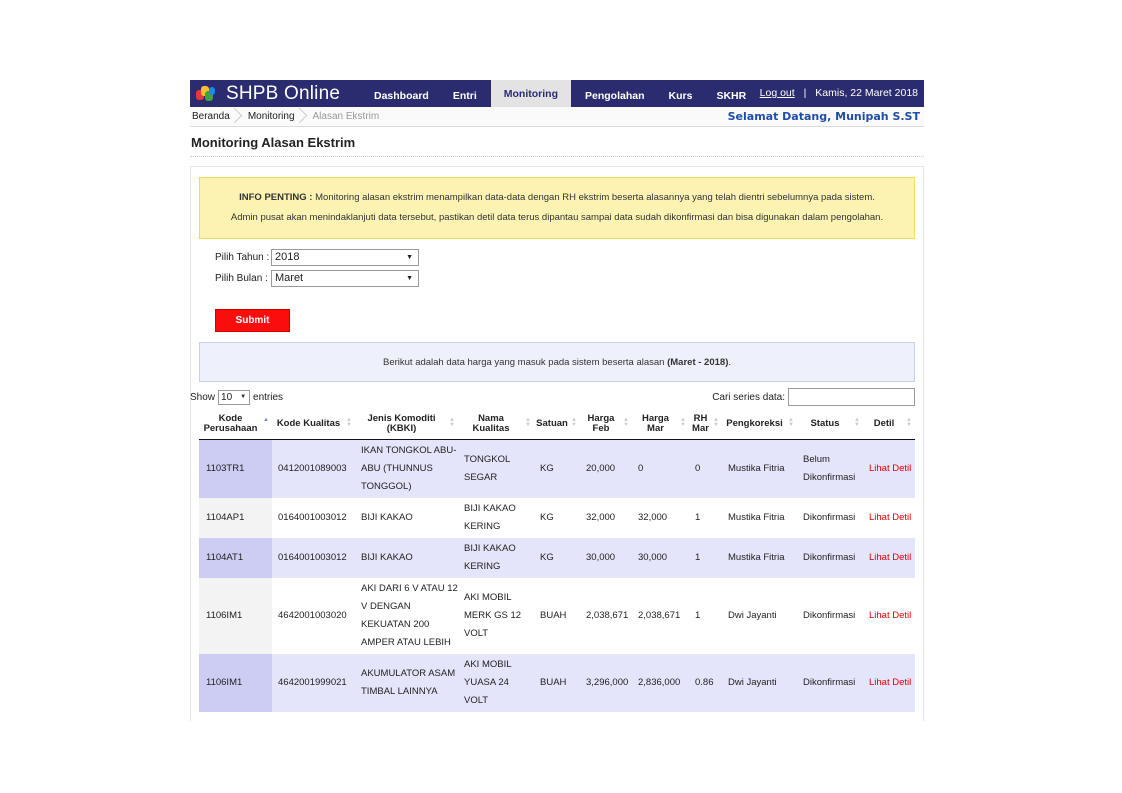  Describe the element at coordinates (465, 96) in the screenshot. I see `nav-entri: Entri` at that location.